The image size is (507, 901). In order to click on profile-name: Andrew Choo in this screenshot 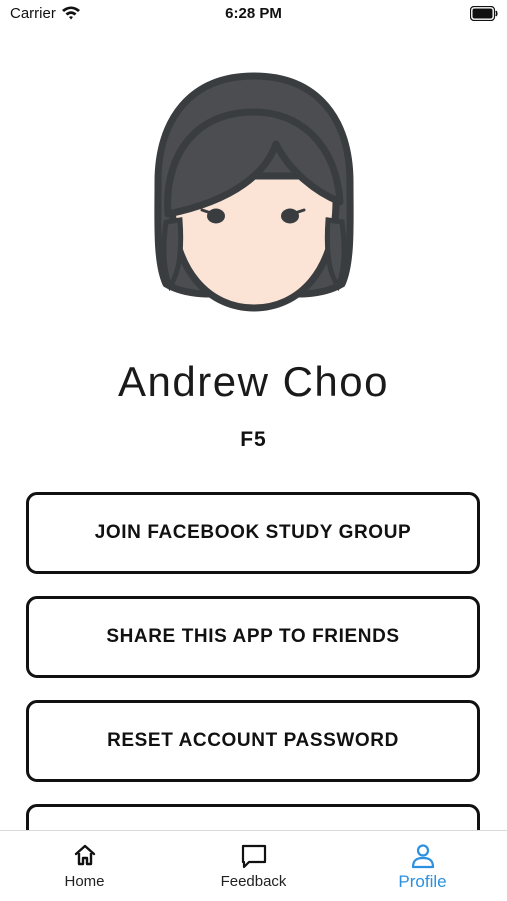, I will do `click(253, 381)`.